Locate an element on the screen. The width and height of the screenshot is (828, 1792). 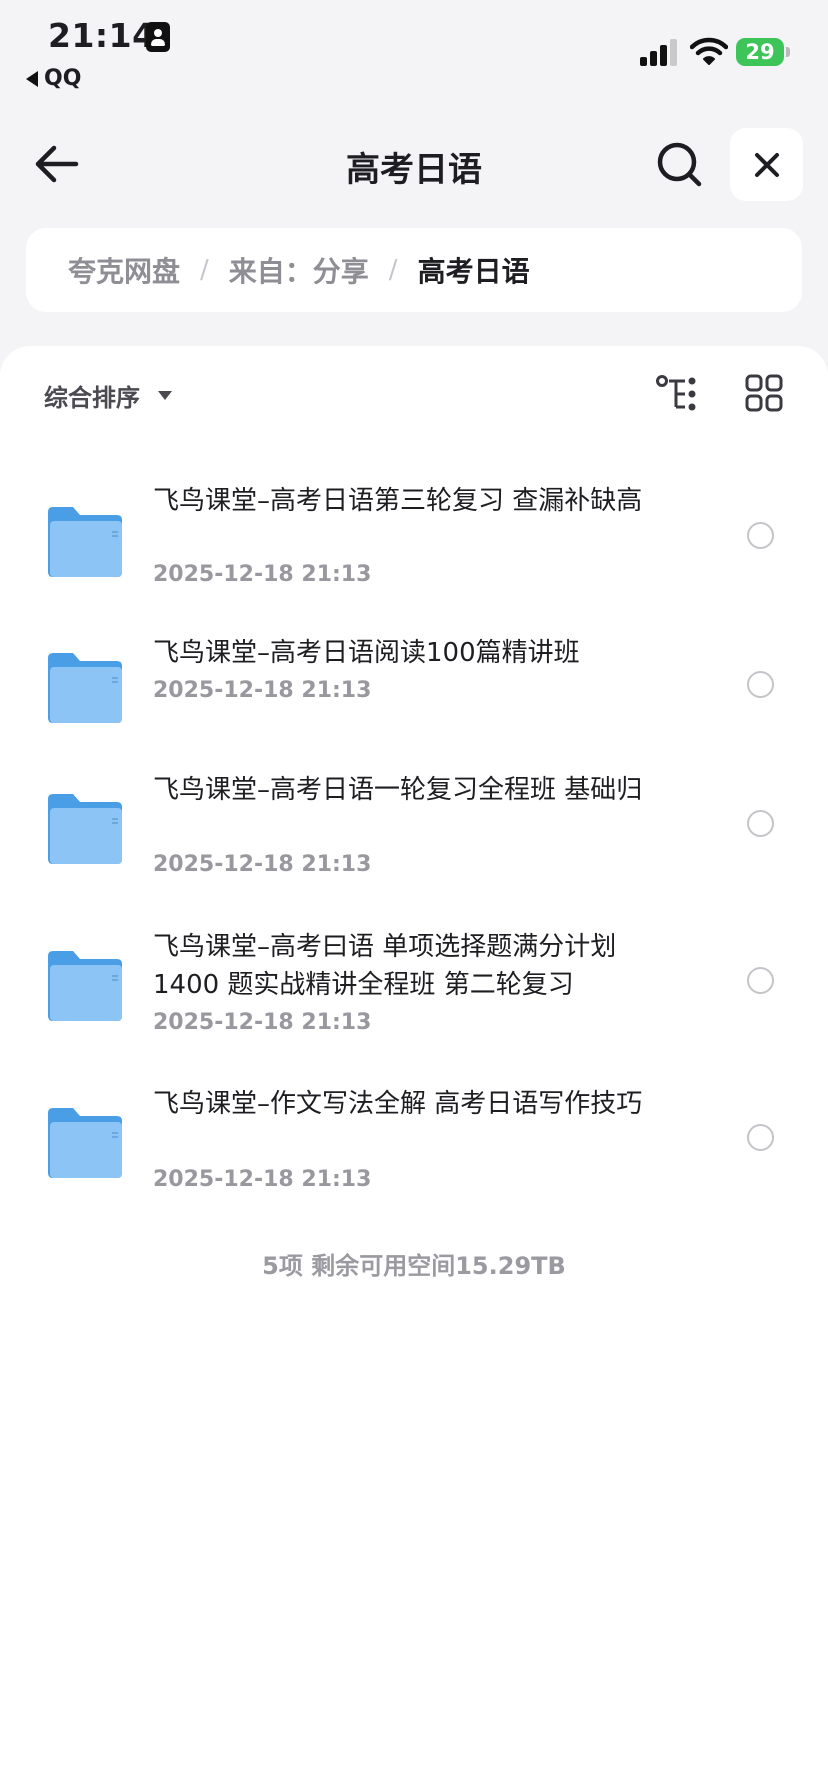
contact-card-icon is located at coordinates (158, 37).